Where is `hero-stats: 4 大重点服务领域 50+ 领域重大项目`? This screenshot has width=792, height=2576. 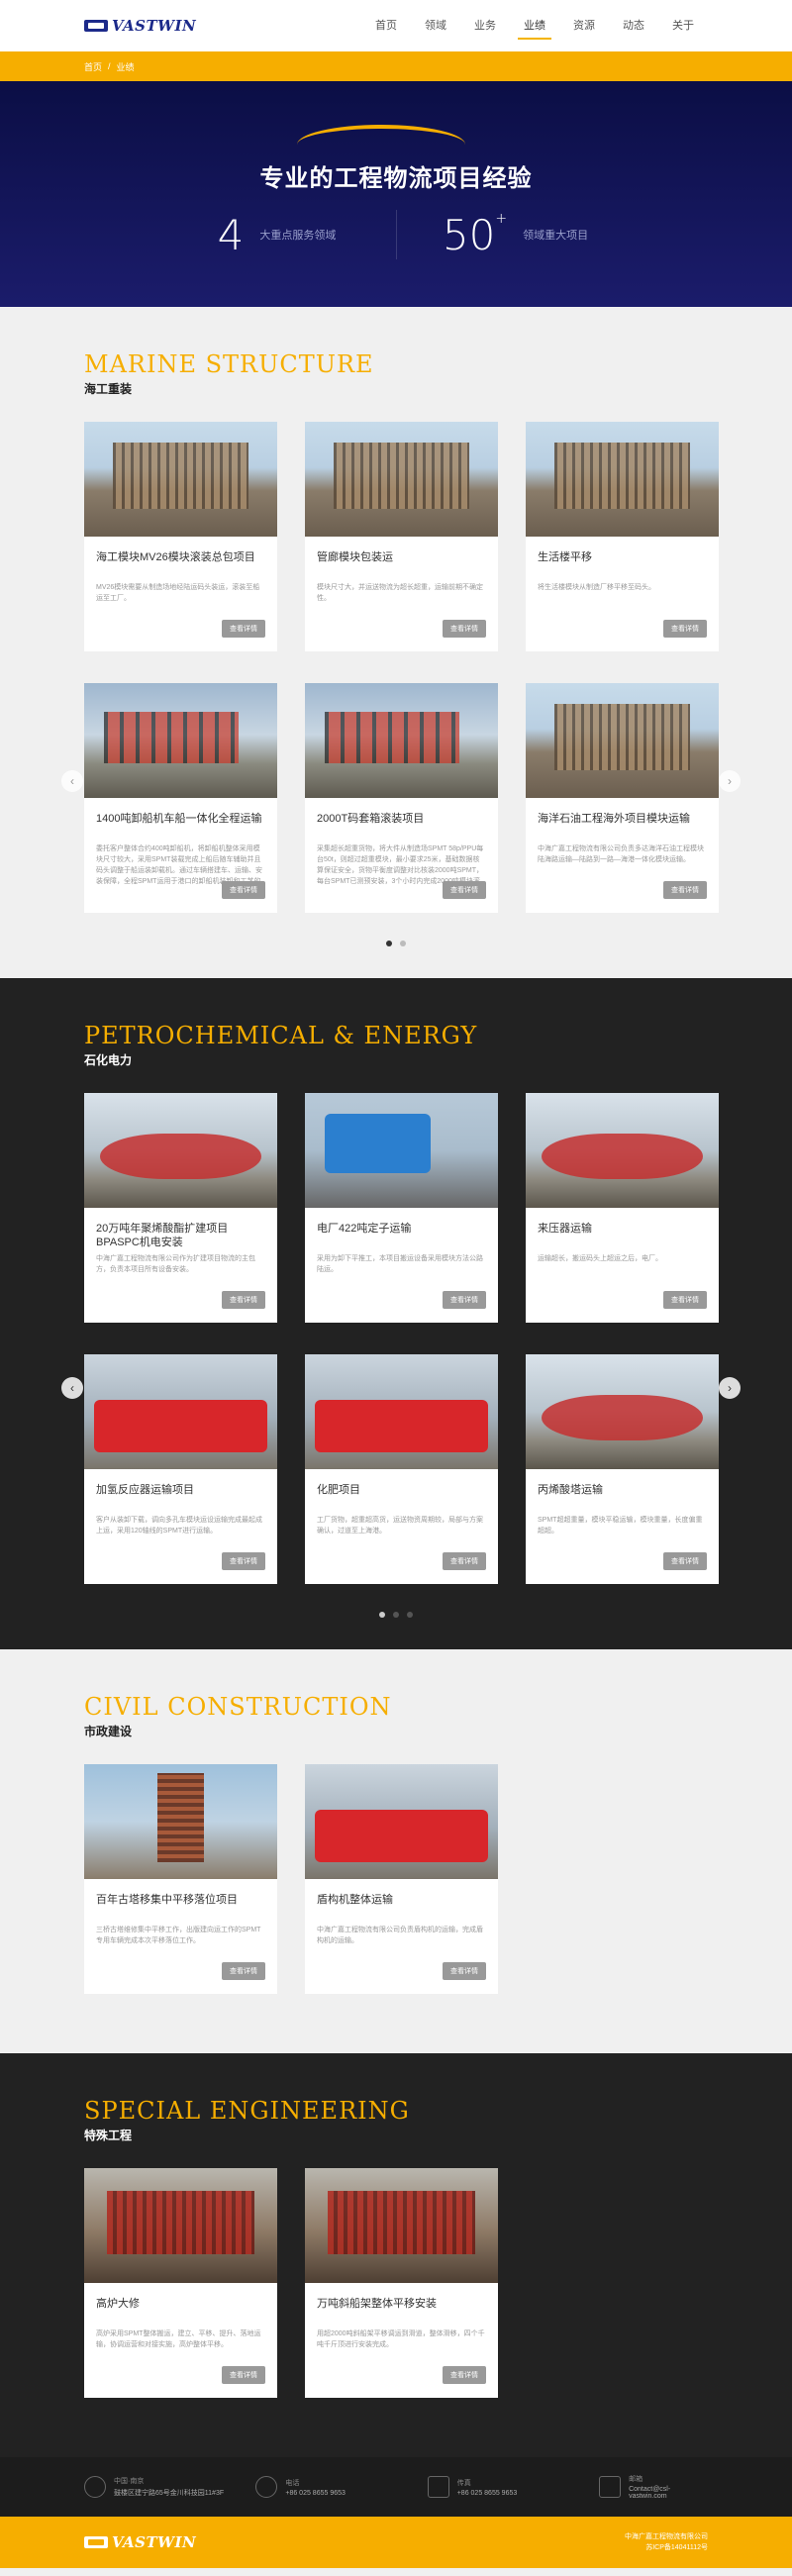 hero-stats: 4 大重点服务领域 50+ 领域重大项目 is located at coordinates (396, 235).